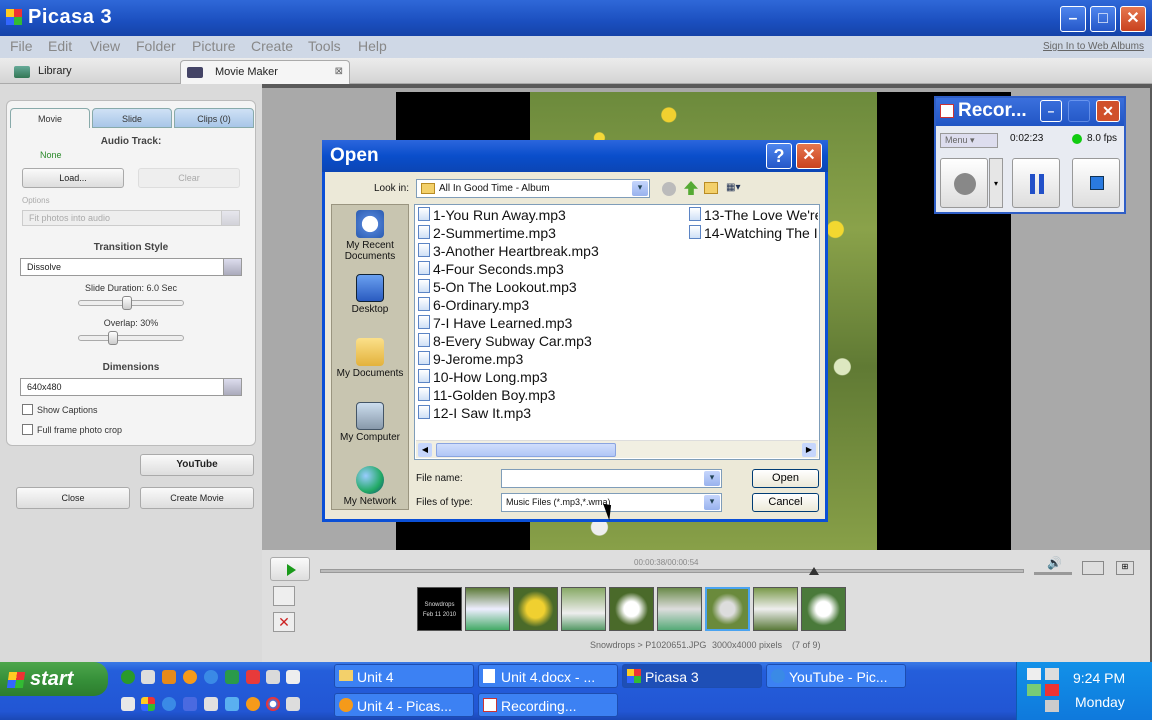 This screenshot has height=720, width=1152. What do you see at coordinates (1108, 111) in the screenshot?
I see `recorder-close-button: ✕` at bounding box center [1108, 111].